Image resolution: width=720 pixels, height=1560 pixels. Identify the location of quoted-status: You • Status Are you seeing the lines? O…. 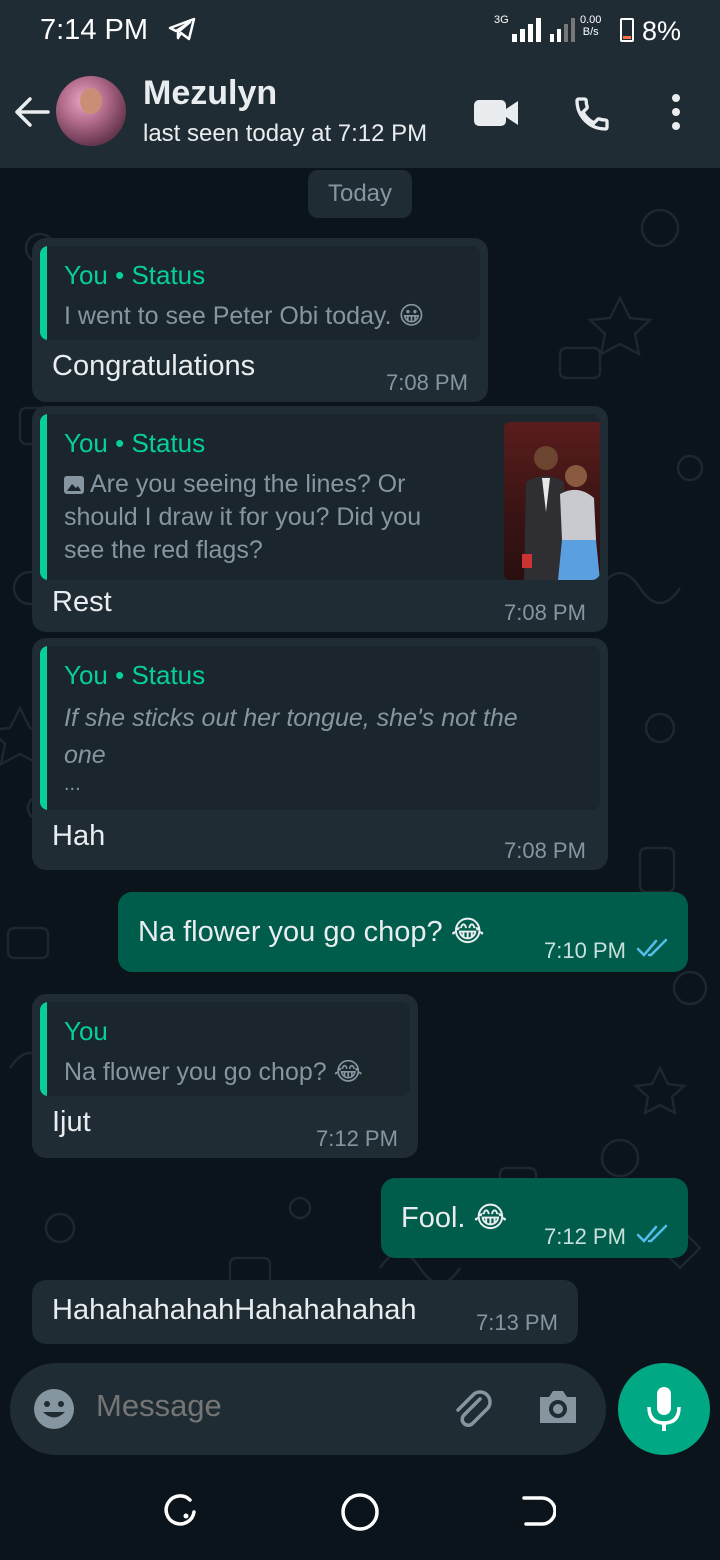
(320, 497).